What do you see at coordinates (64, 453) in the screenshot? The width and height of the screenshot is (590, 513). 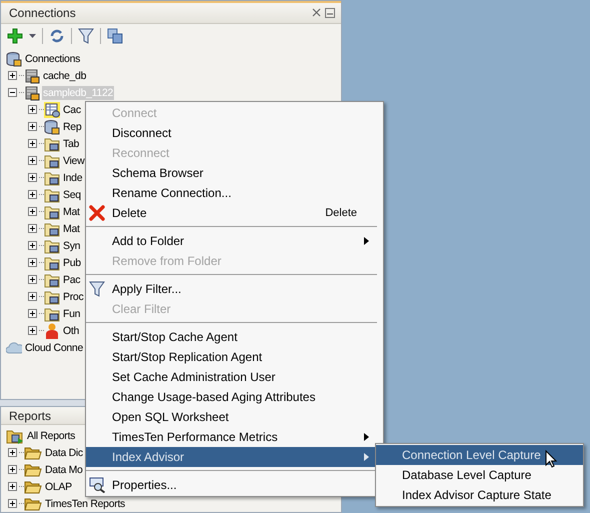 I see `tree-item: Data Dic` at bounding box center [64, 453].